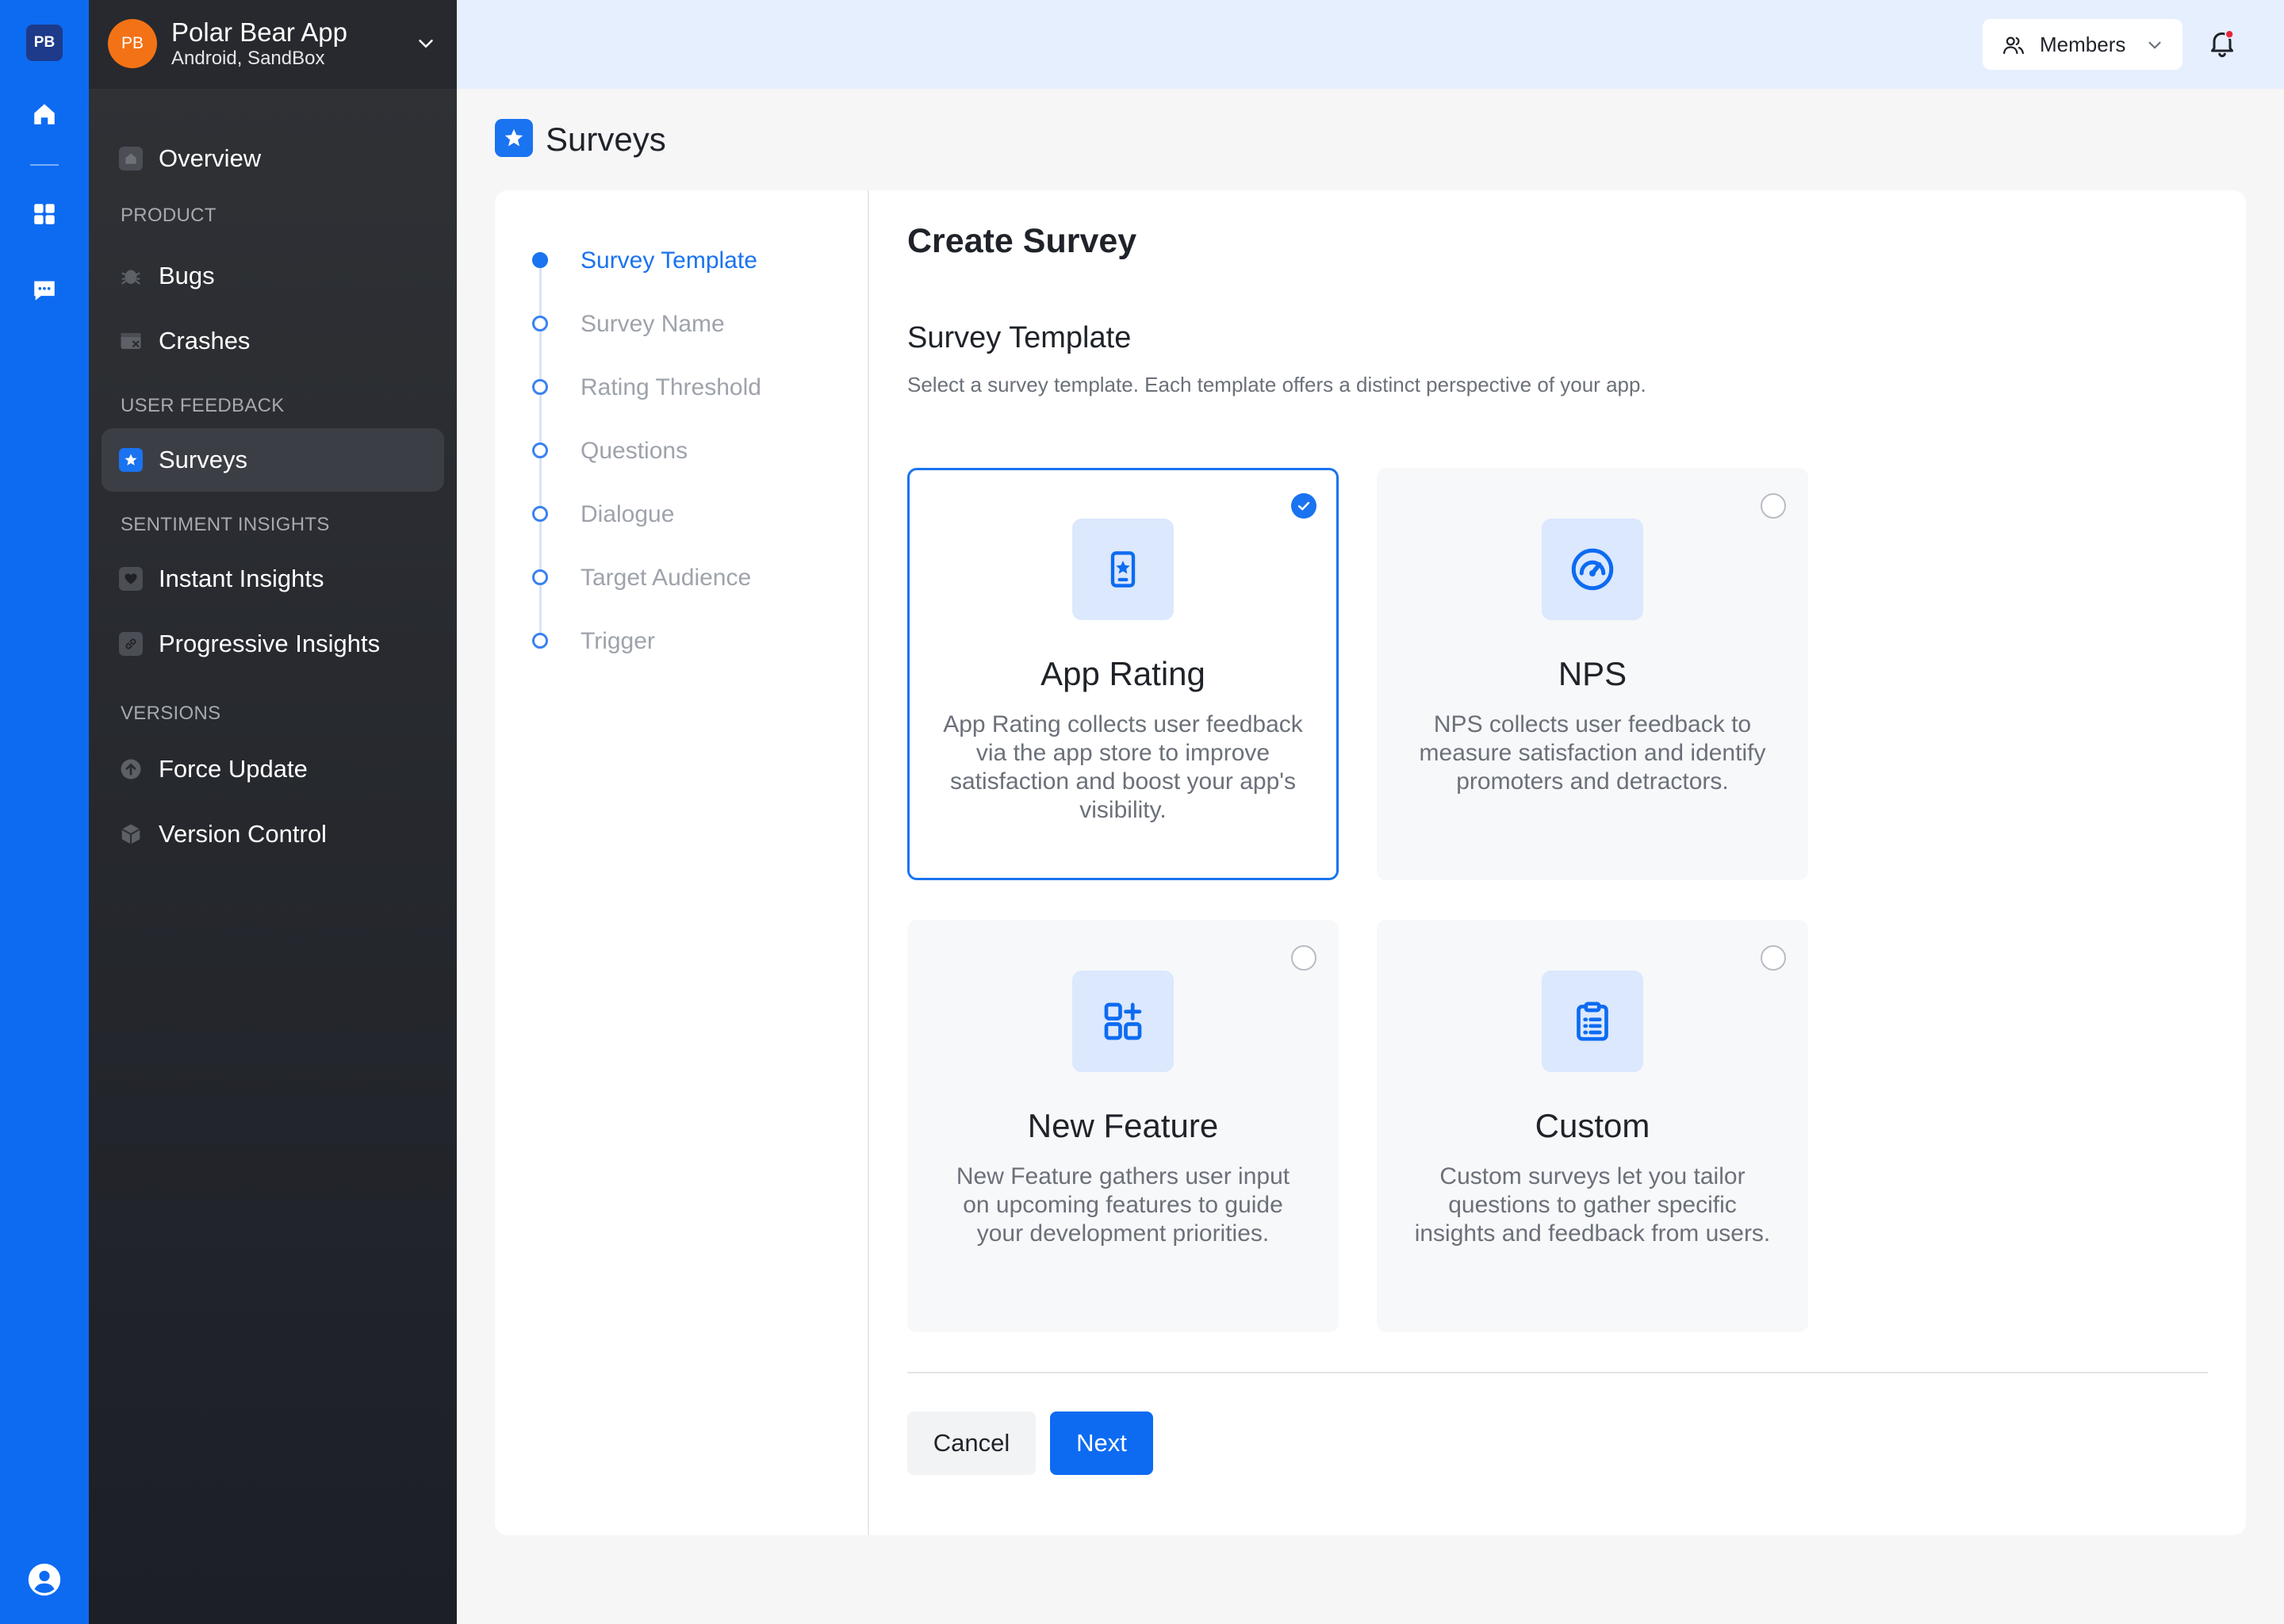  I want to click on sidebar-item-label: Instant Insights, so click(241, 578).